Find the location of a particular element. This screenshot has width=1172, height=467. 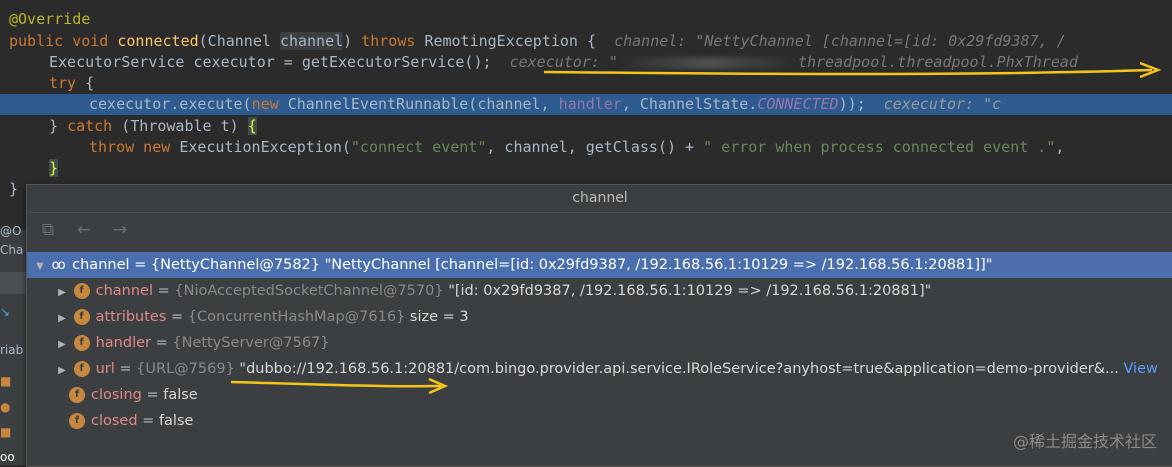

inline-debug-hint: cexecutor: " is located at coordinates (554, 62).